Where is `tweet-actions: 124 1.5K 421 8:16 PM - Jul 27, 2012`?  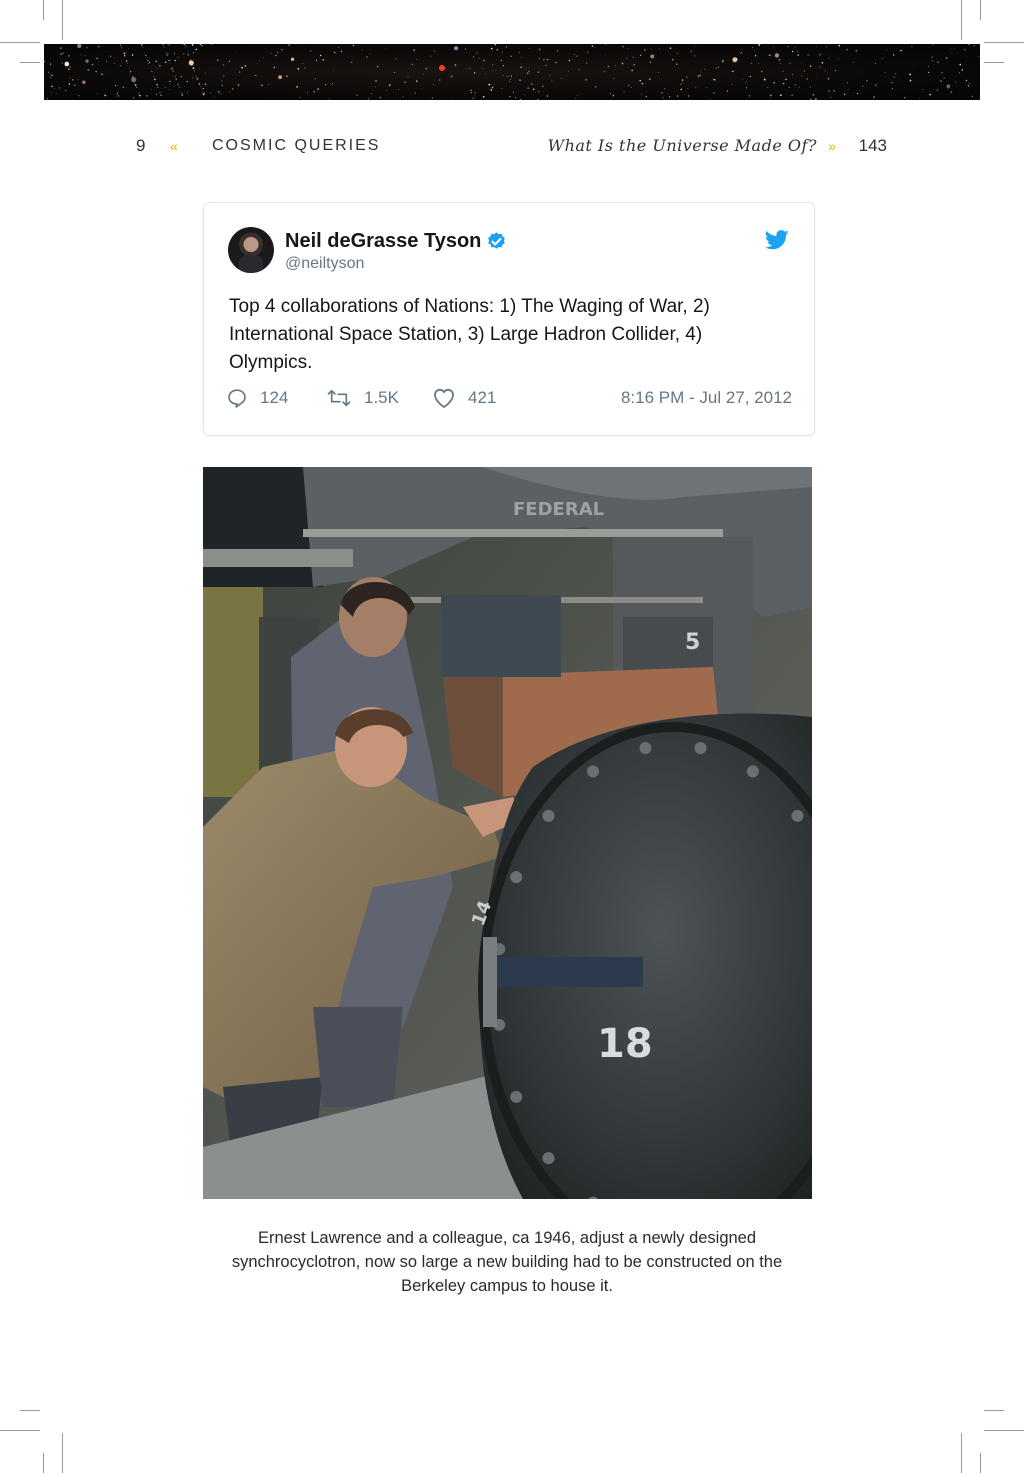 tweet-actions: 124 1.5K 421 8:16 PM - Jul 27, 2012 is located at coordinates (509, 399).